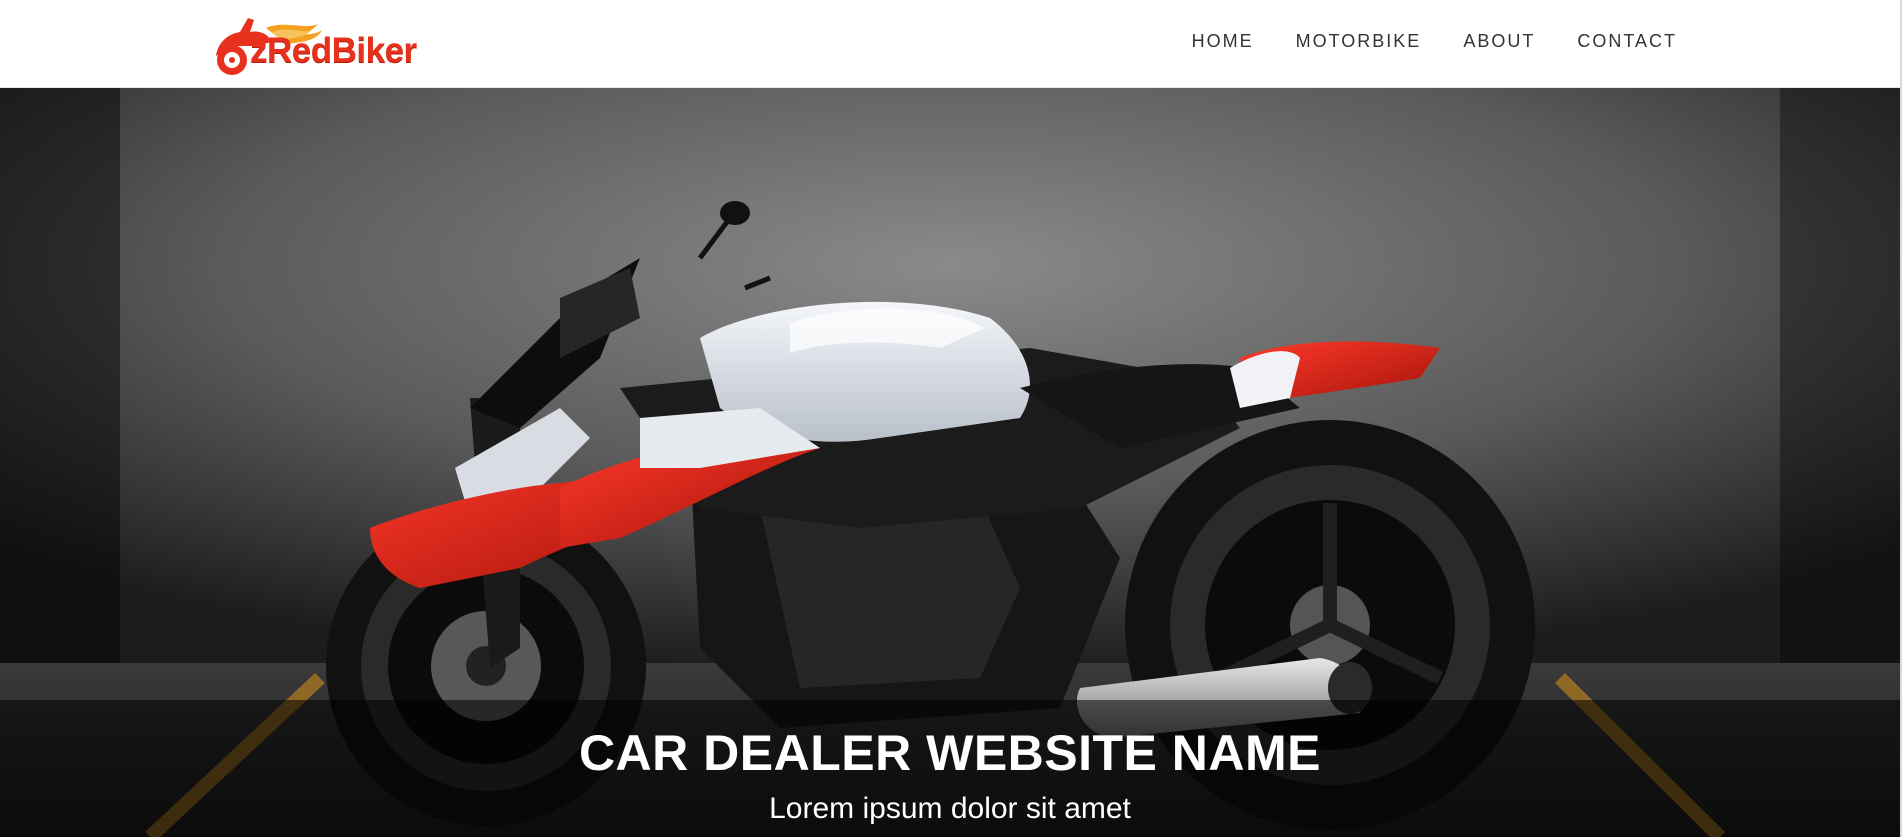 The height and width of the screenshot is (837, 1902). I want to click on navbar: zRedBiker HOME MOTORBIKE ABOUT CONTACT, so click(950, 44).